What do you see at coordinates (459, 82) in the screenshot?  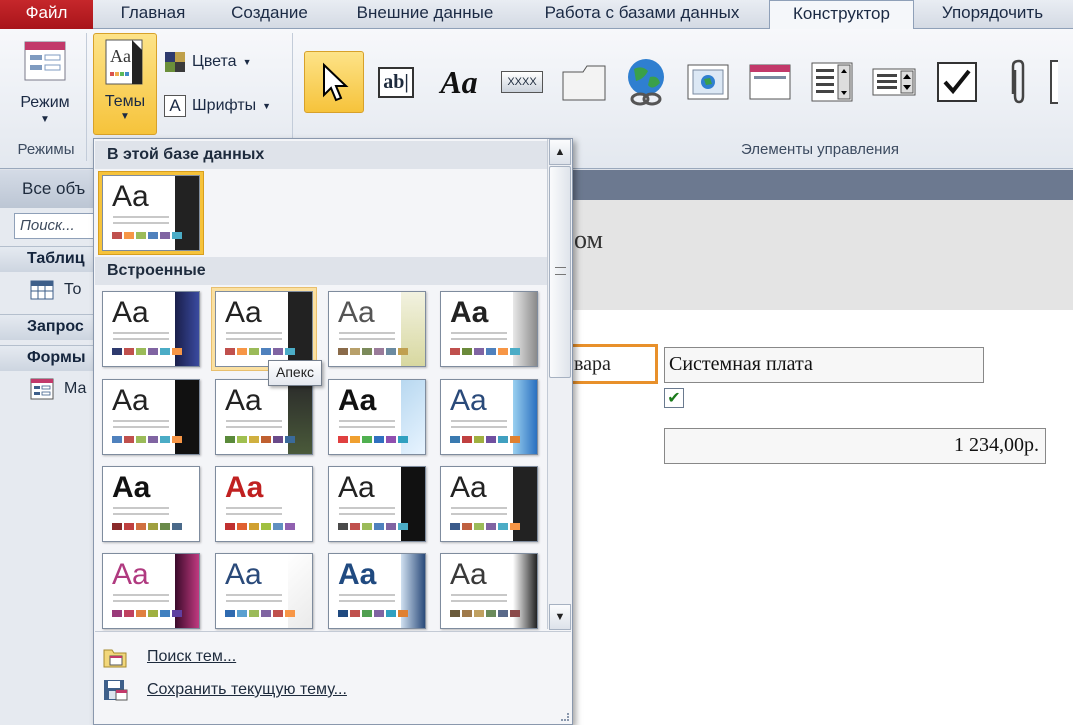 I see `label-control-button: Aa` at bounding box center [459, 82].